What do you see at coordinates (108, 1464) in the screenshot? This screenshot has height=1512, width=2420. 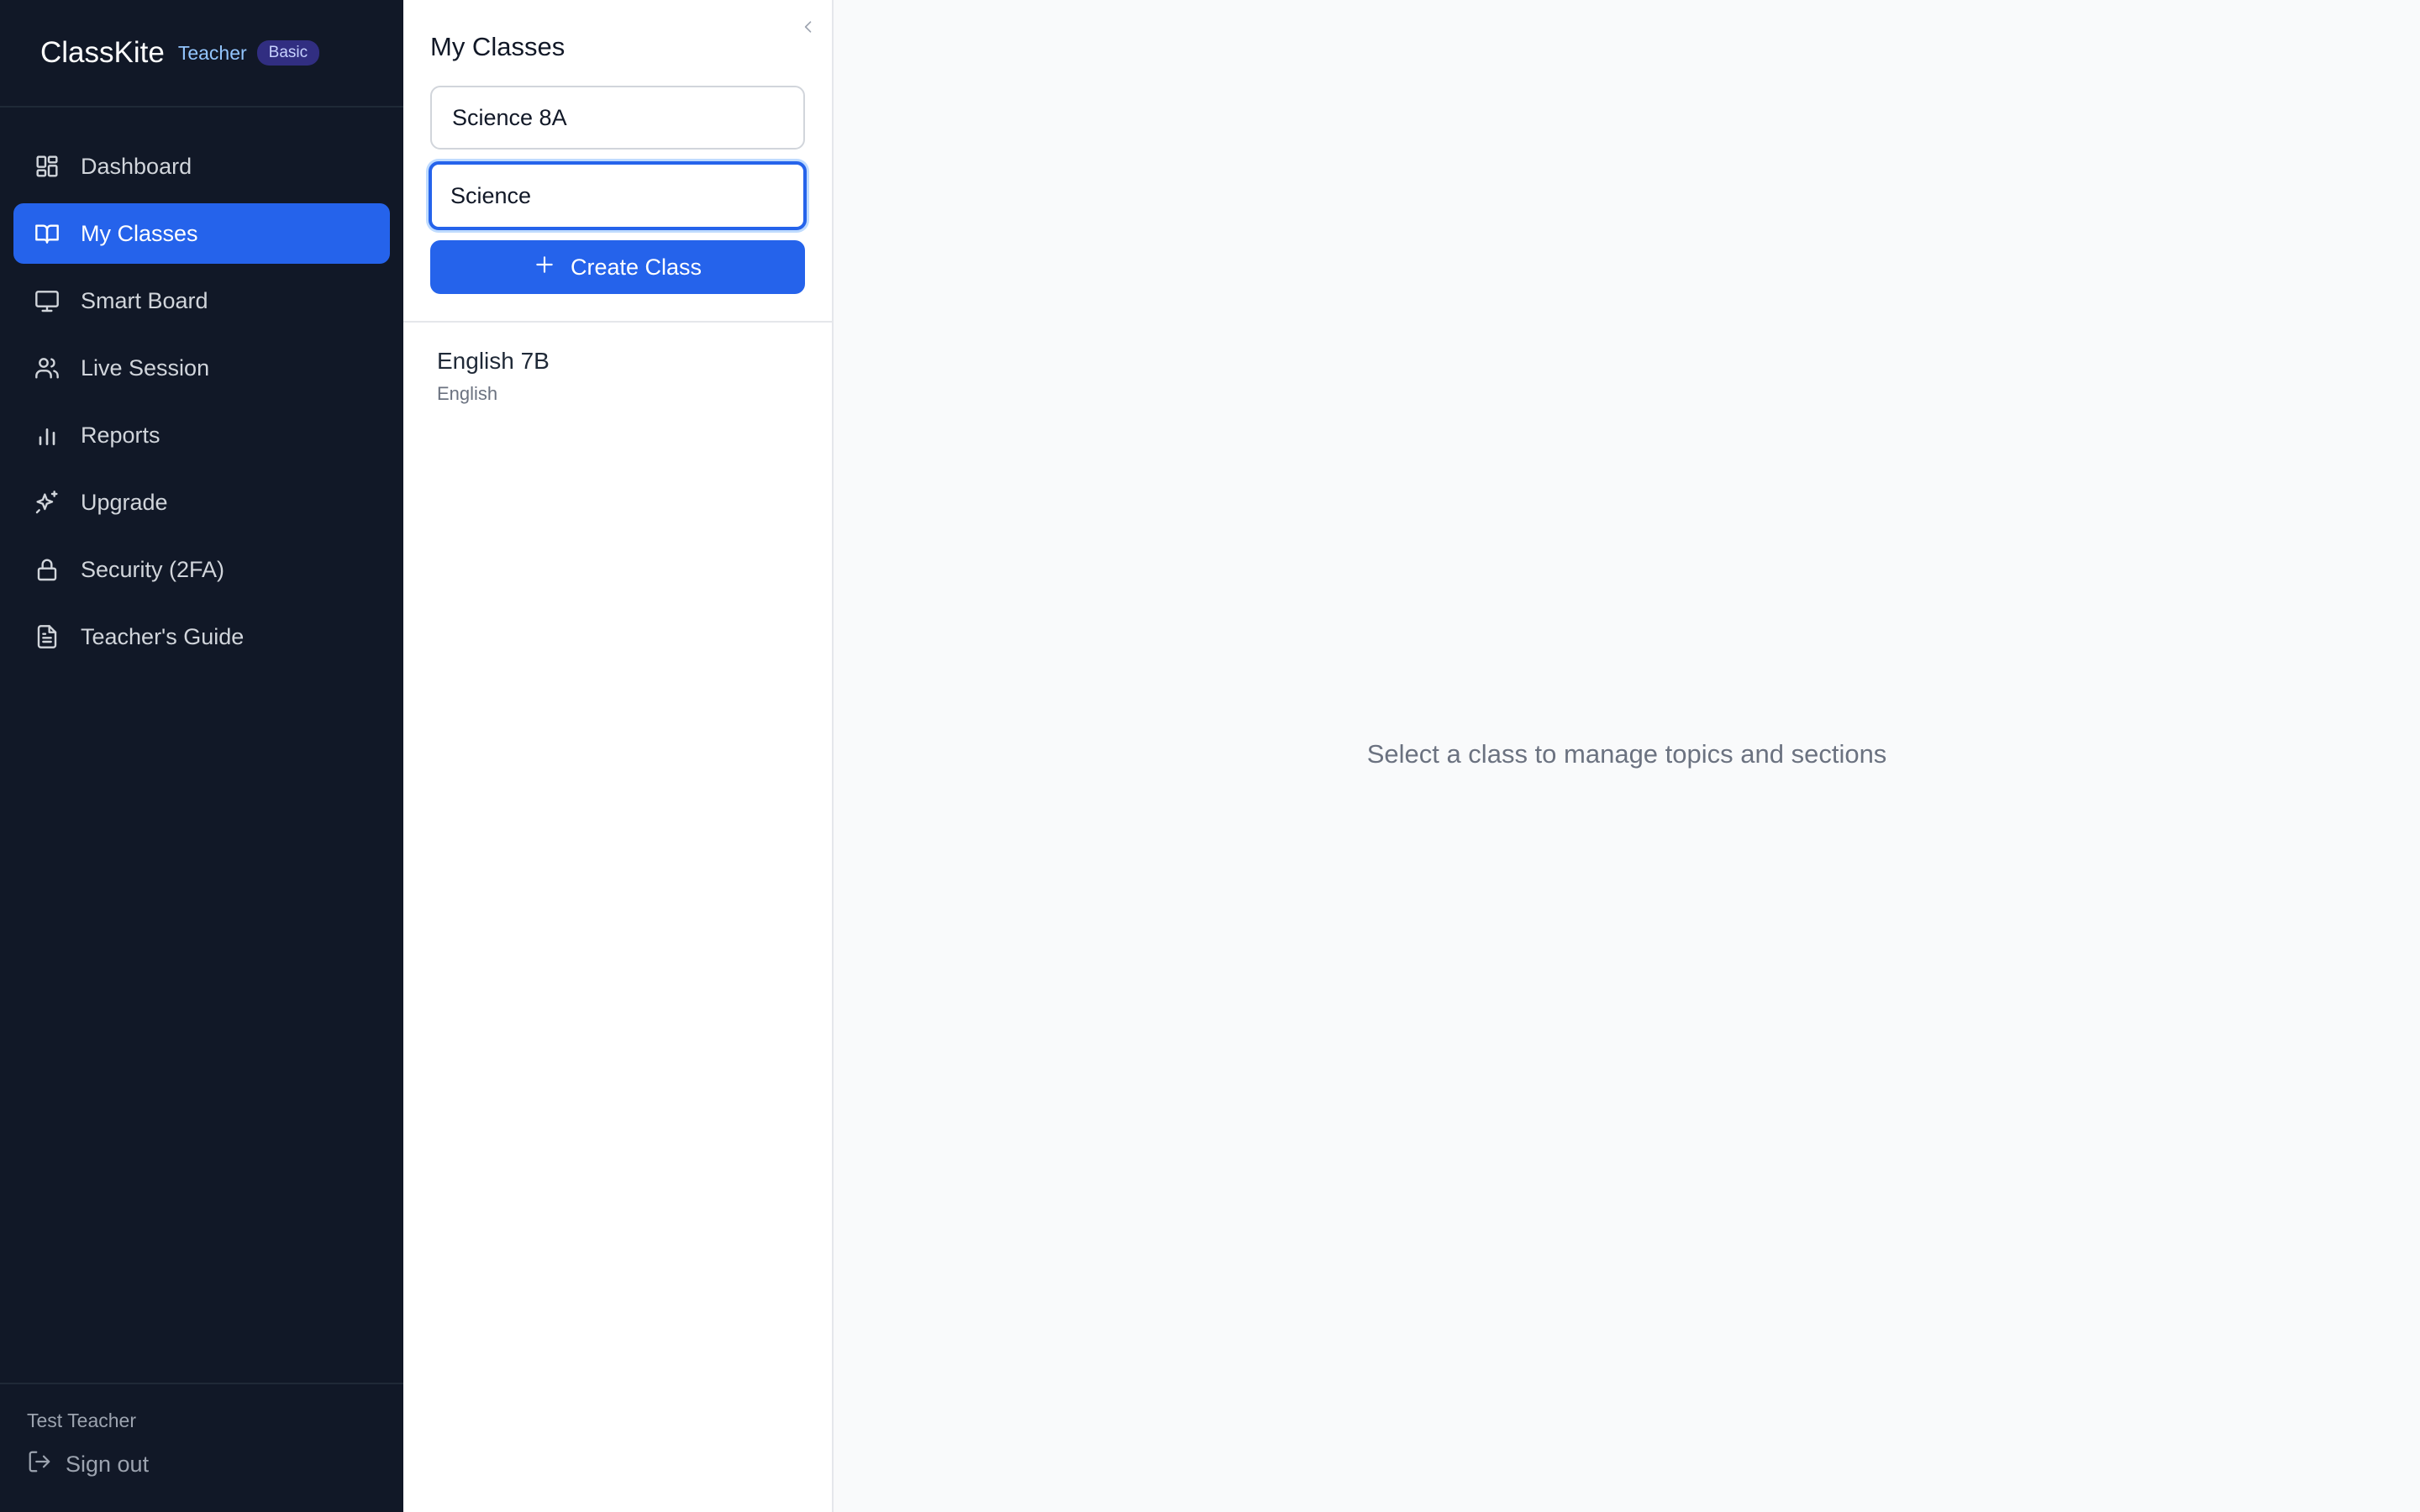 I see `sign-out-label: Sign out` at bounding box center [108, 1464].